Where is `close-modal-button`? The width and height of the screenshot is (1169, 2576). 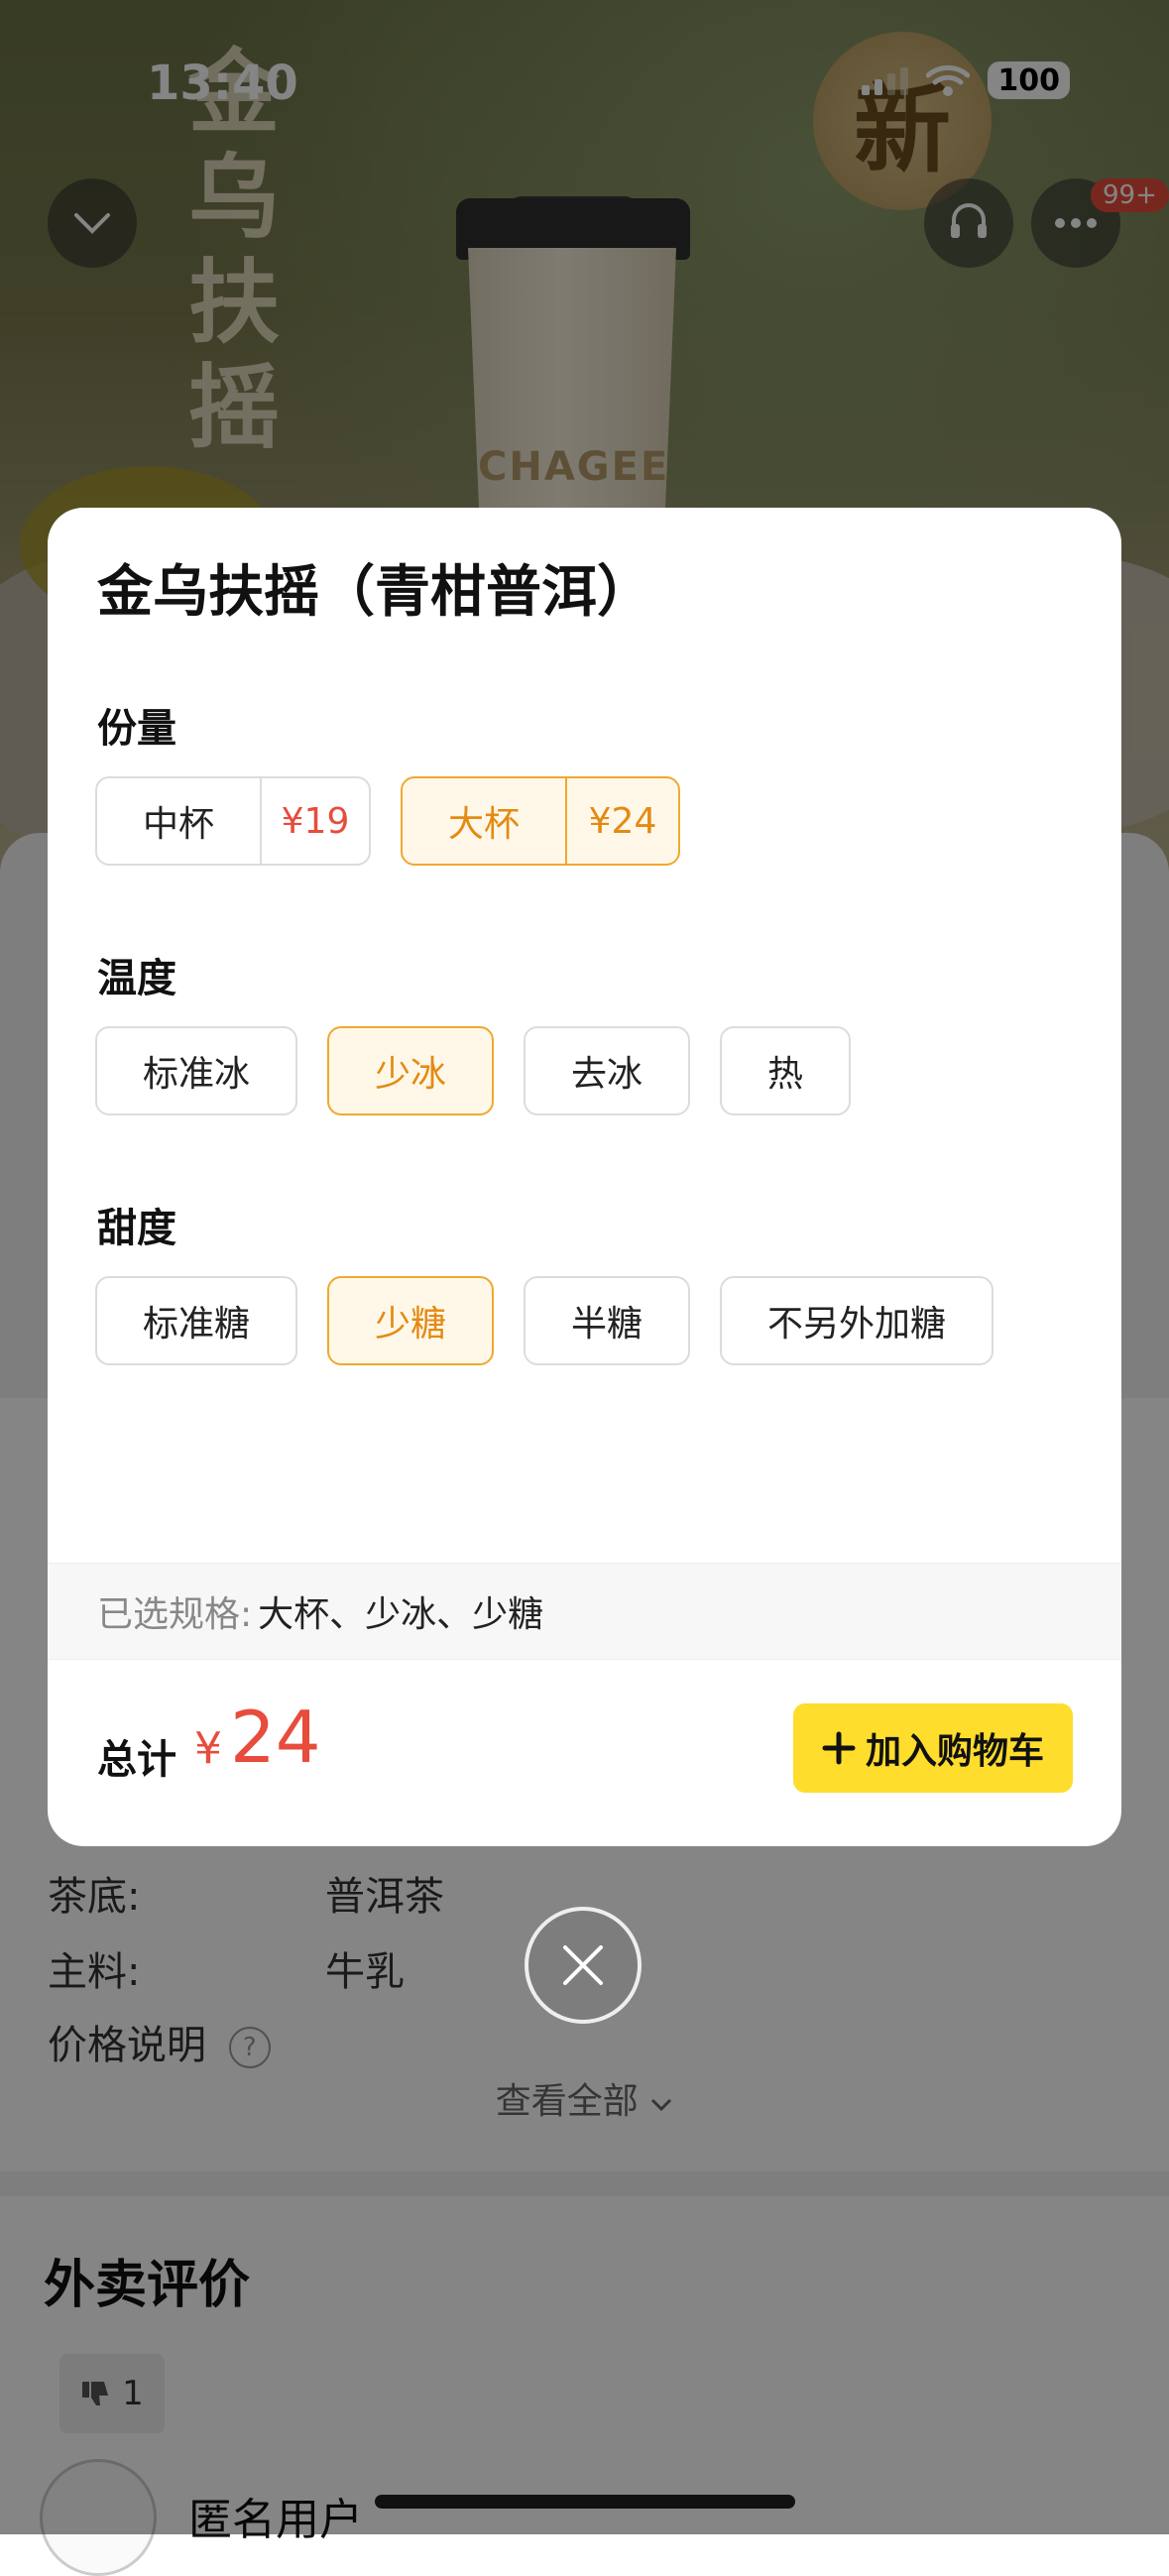 close-modal-button is located at coordinates (583, 1965).